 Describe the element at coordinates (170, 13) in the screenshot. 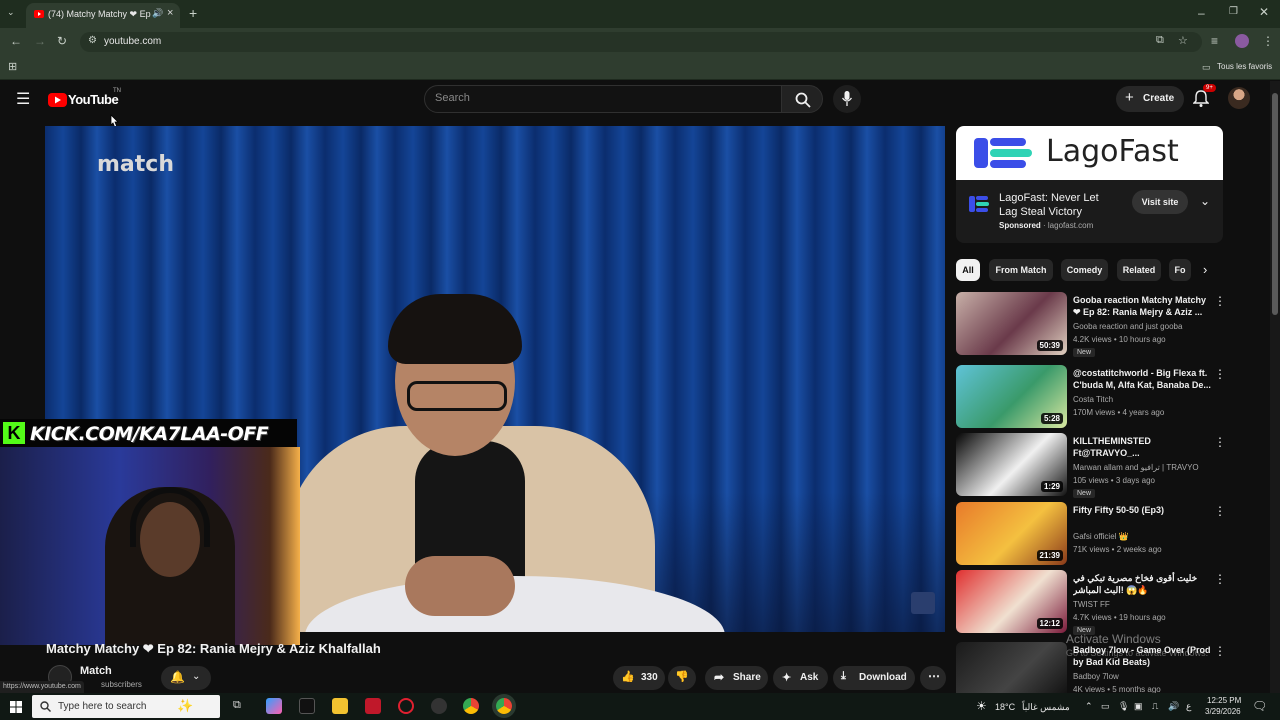

I see `tab-close-icon: ×` at that location.